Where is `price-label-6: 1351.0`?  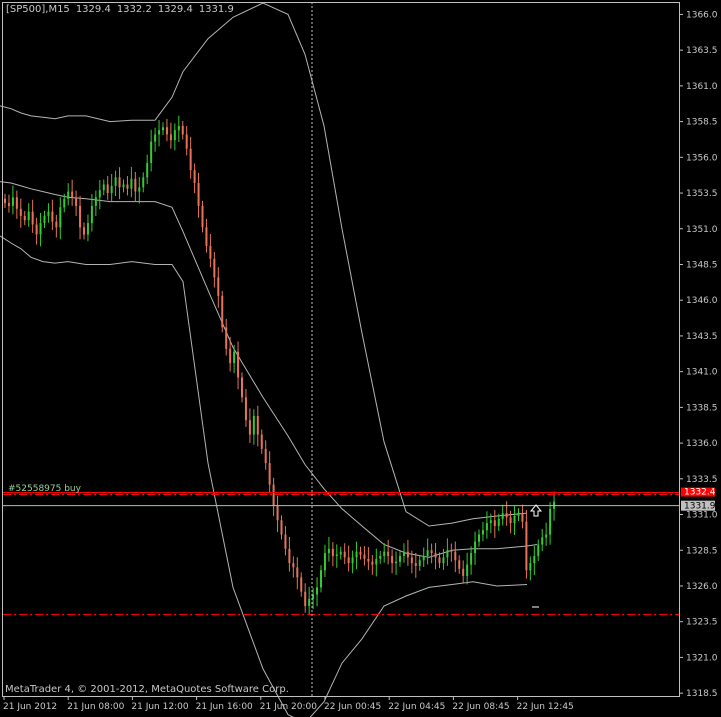 price-label-6: 1351.0 is located at coordinates (702, 230).